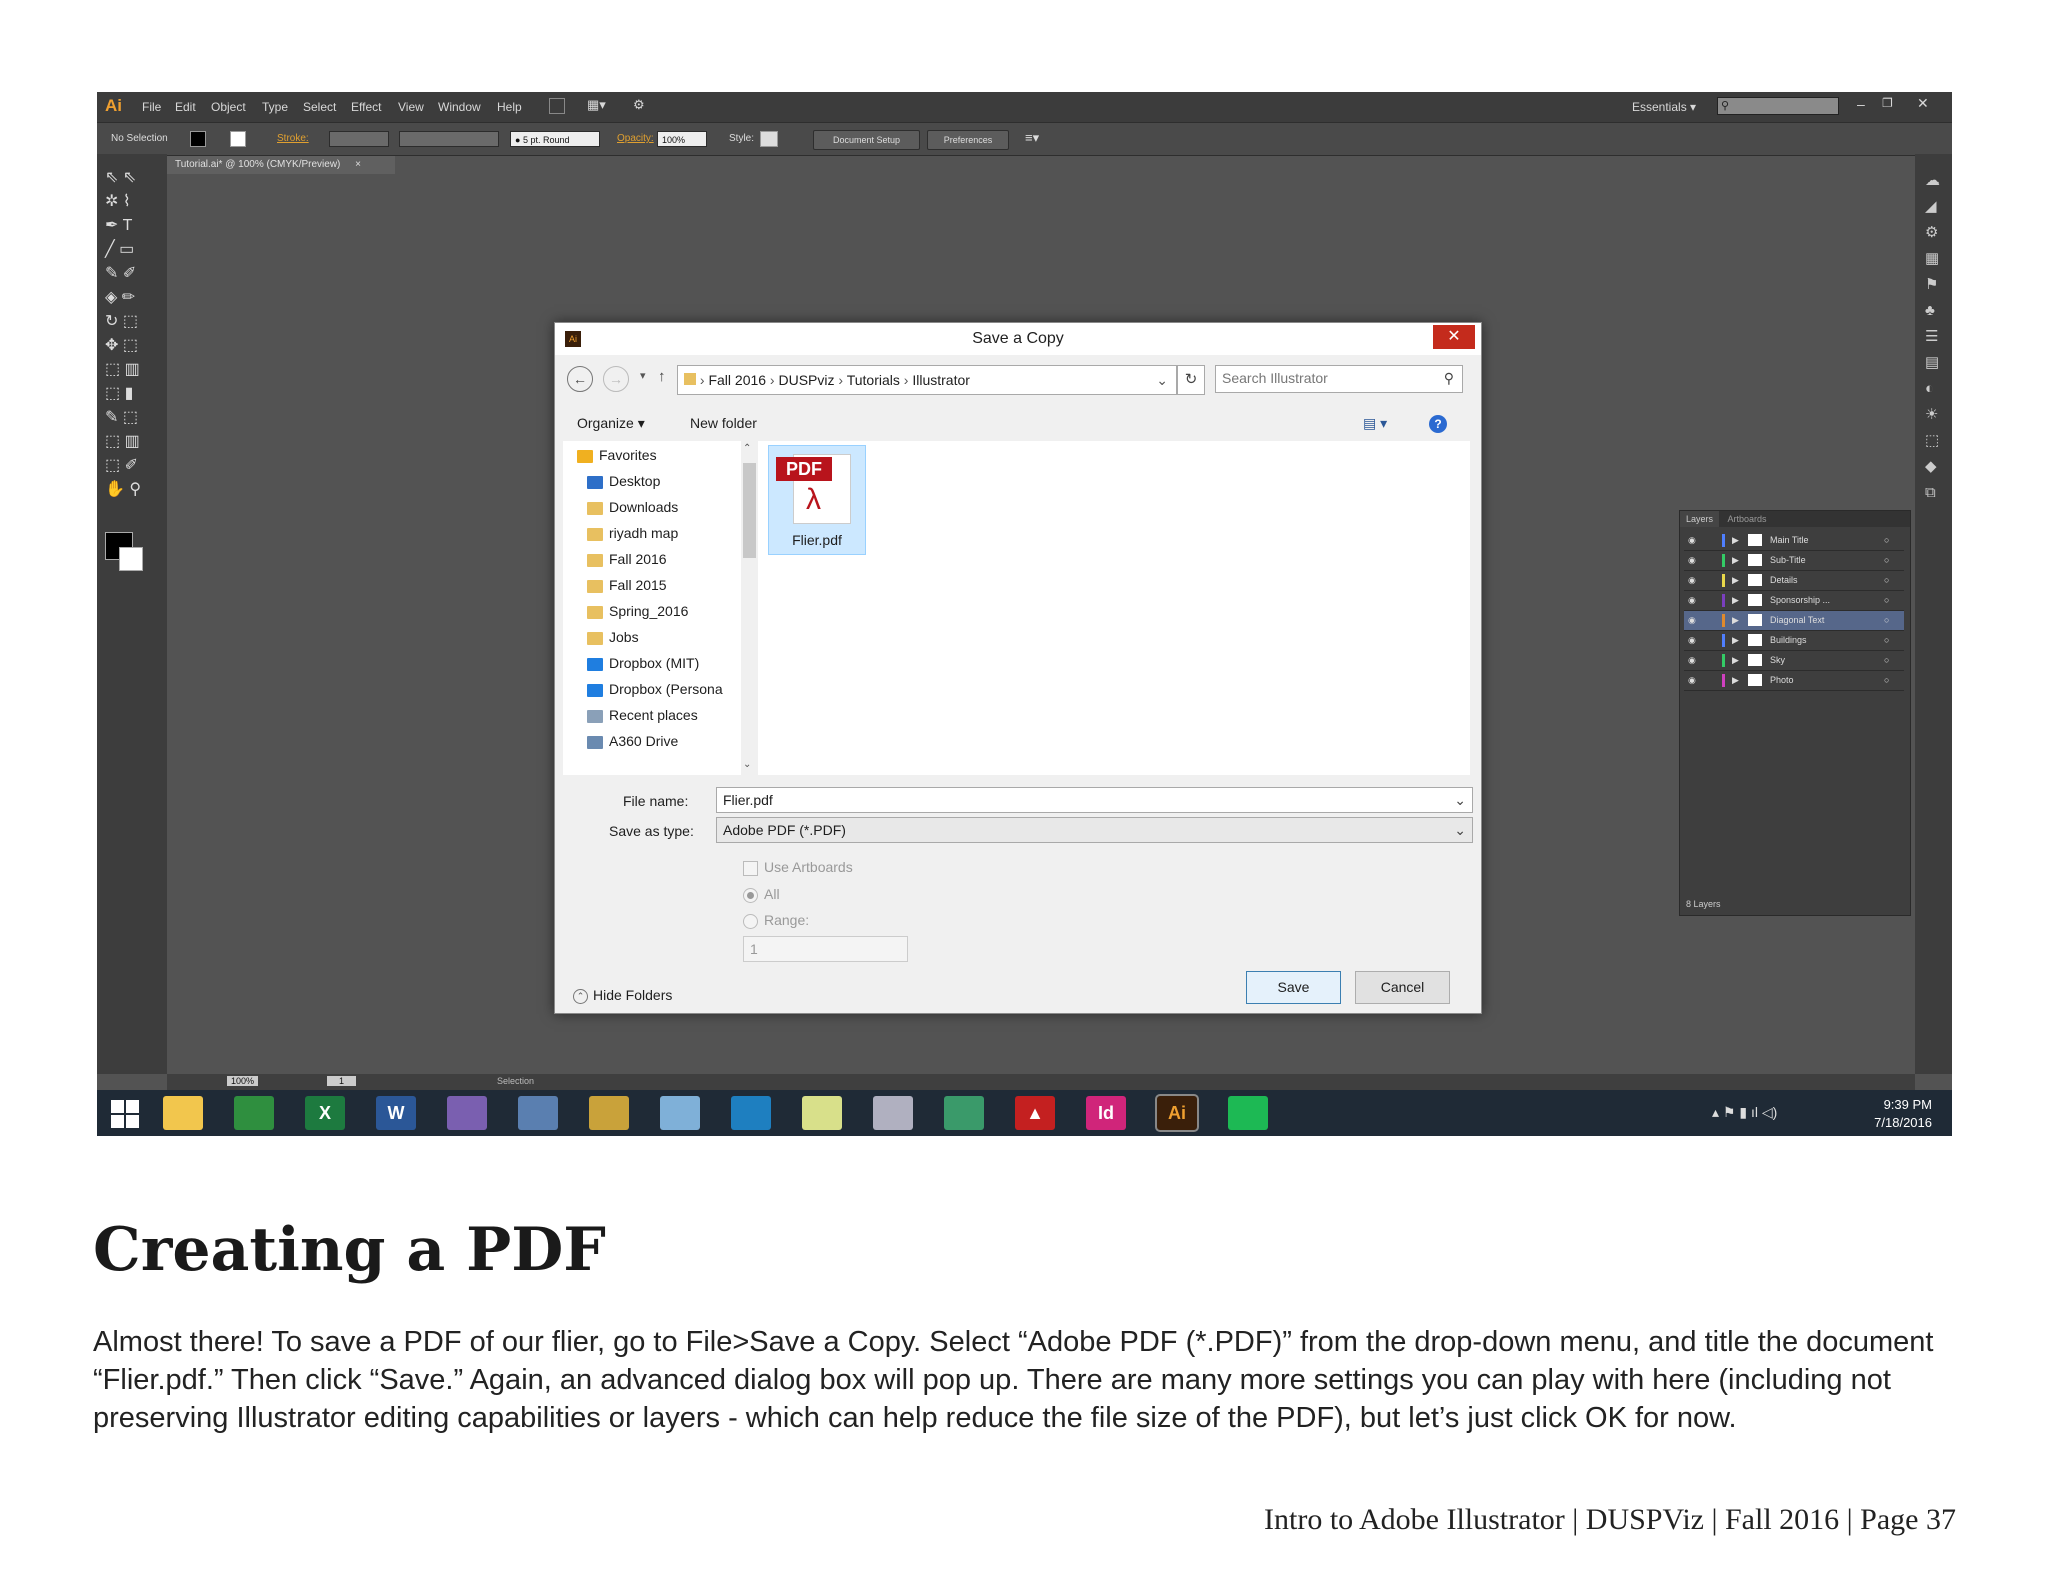 The width and height of the screenshot is (2048, 1582). Describe the element at coordinates (639, 105) in the screenshot. I see `gpu-performance-icon: ⚙` at that location.